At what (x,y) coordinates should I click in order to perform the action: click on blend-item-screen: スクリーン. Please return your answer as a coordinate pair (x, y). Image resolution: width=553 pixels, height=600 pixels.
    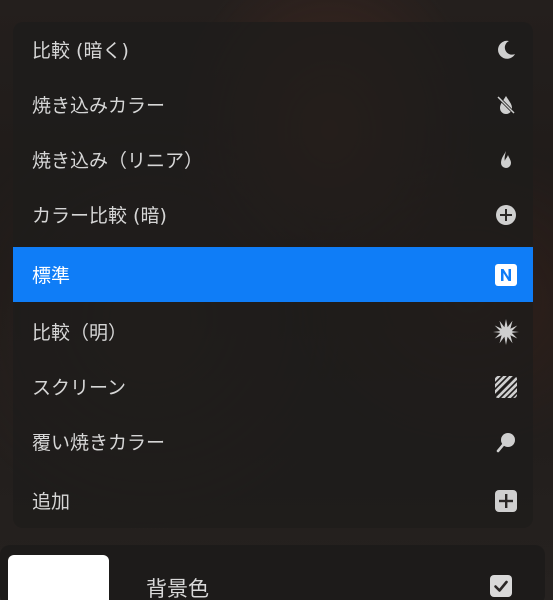
    Looking at the image, I should click on (273, 386).